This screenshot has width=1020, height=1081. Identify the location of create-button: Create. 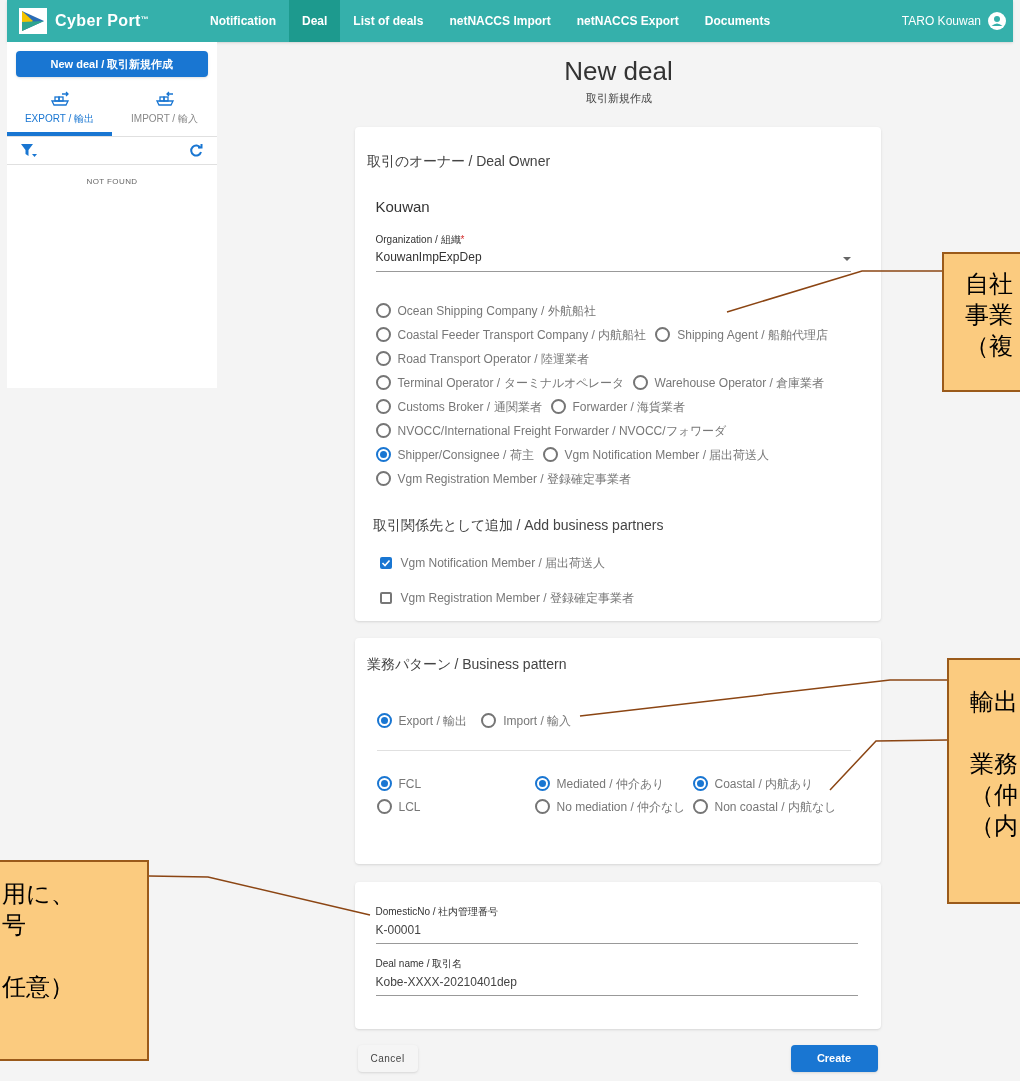
(834, 1058).